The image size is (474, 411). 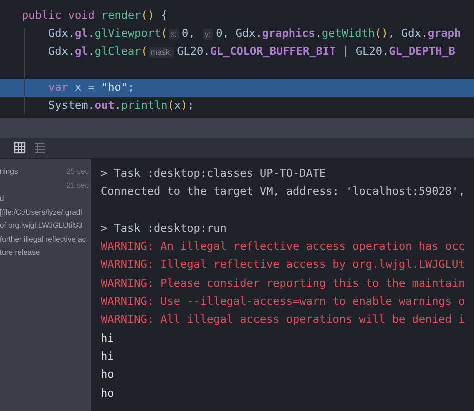 What do you see at coordinates (283, 247) in the screenshot?
I see `warning-line: WARNING: An illegal reflective access operation has occ` at bounding box center [283, 247].